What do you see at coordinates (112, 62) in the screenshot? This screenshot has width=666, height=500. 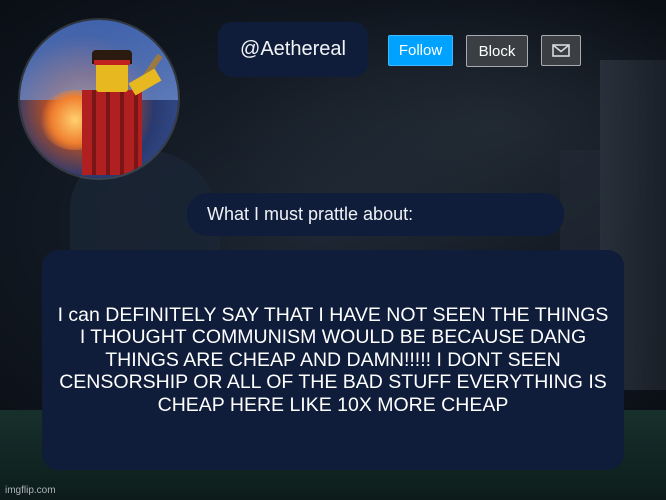 I see `avatar-headband` at bounding box center [112, 62].